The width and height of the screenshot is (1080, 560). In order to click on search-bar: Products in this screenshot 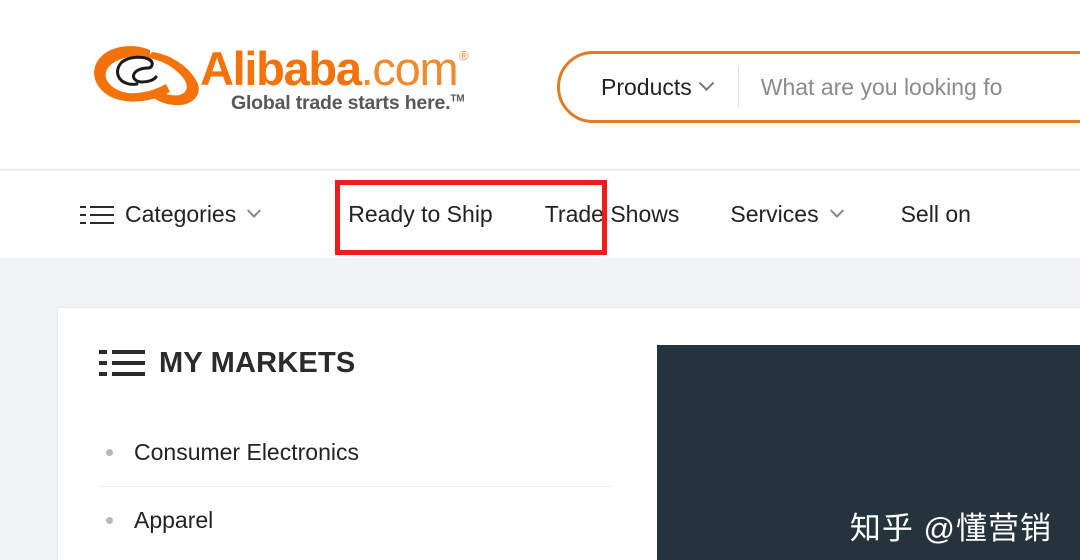, I will do `click(818, 87)`.